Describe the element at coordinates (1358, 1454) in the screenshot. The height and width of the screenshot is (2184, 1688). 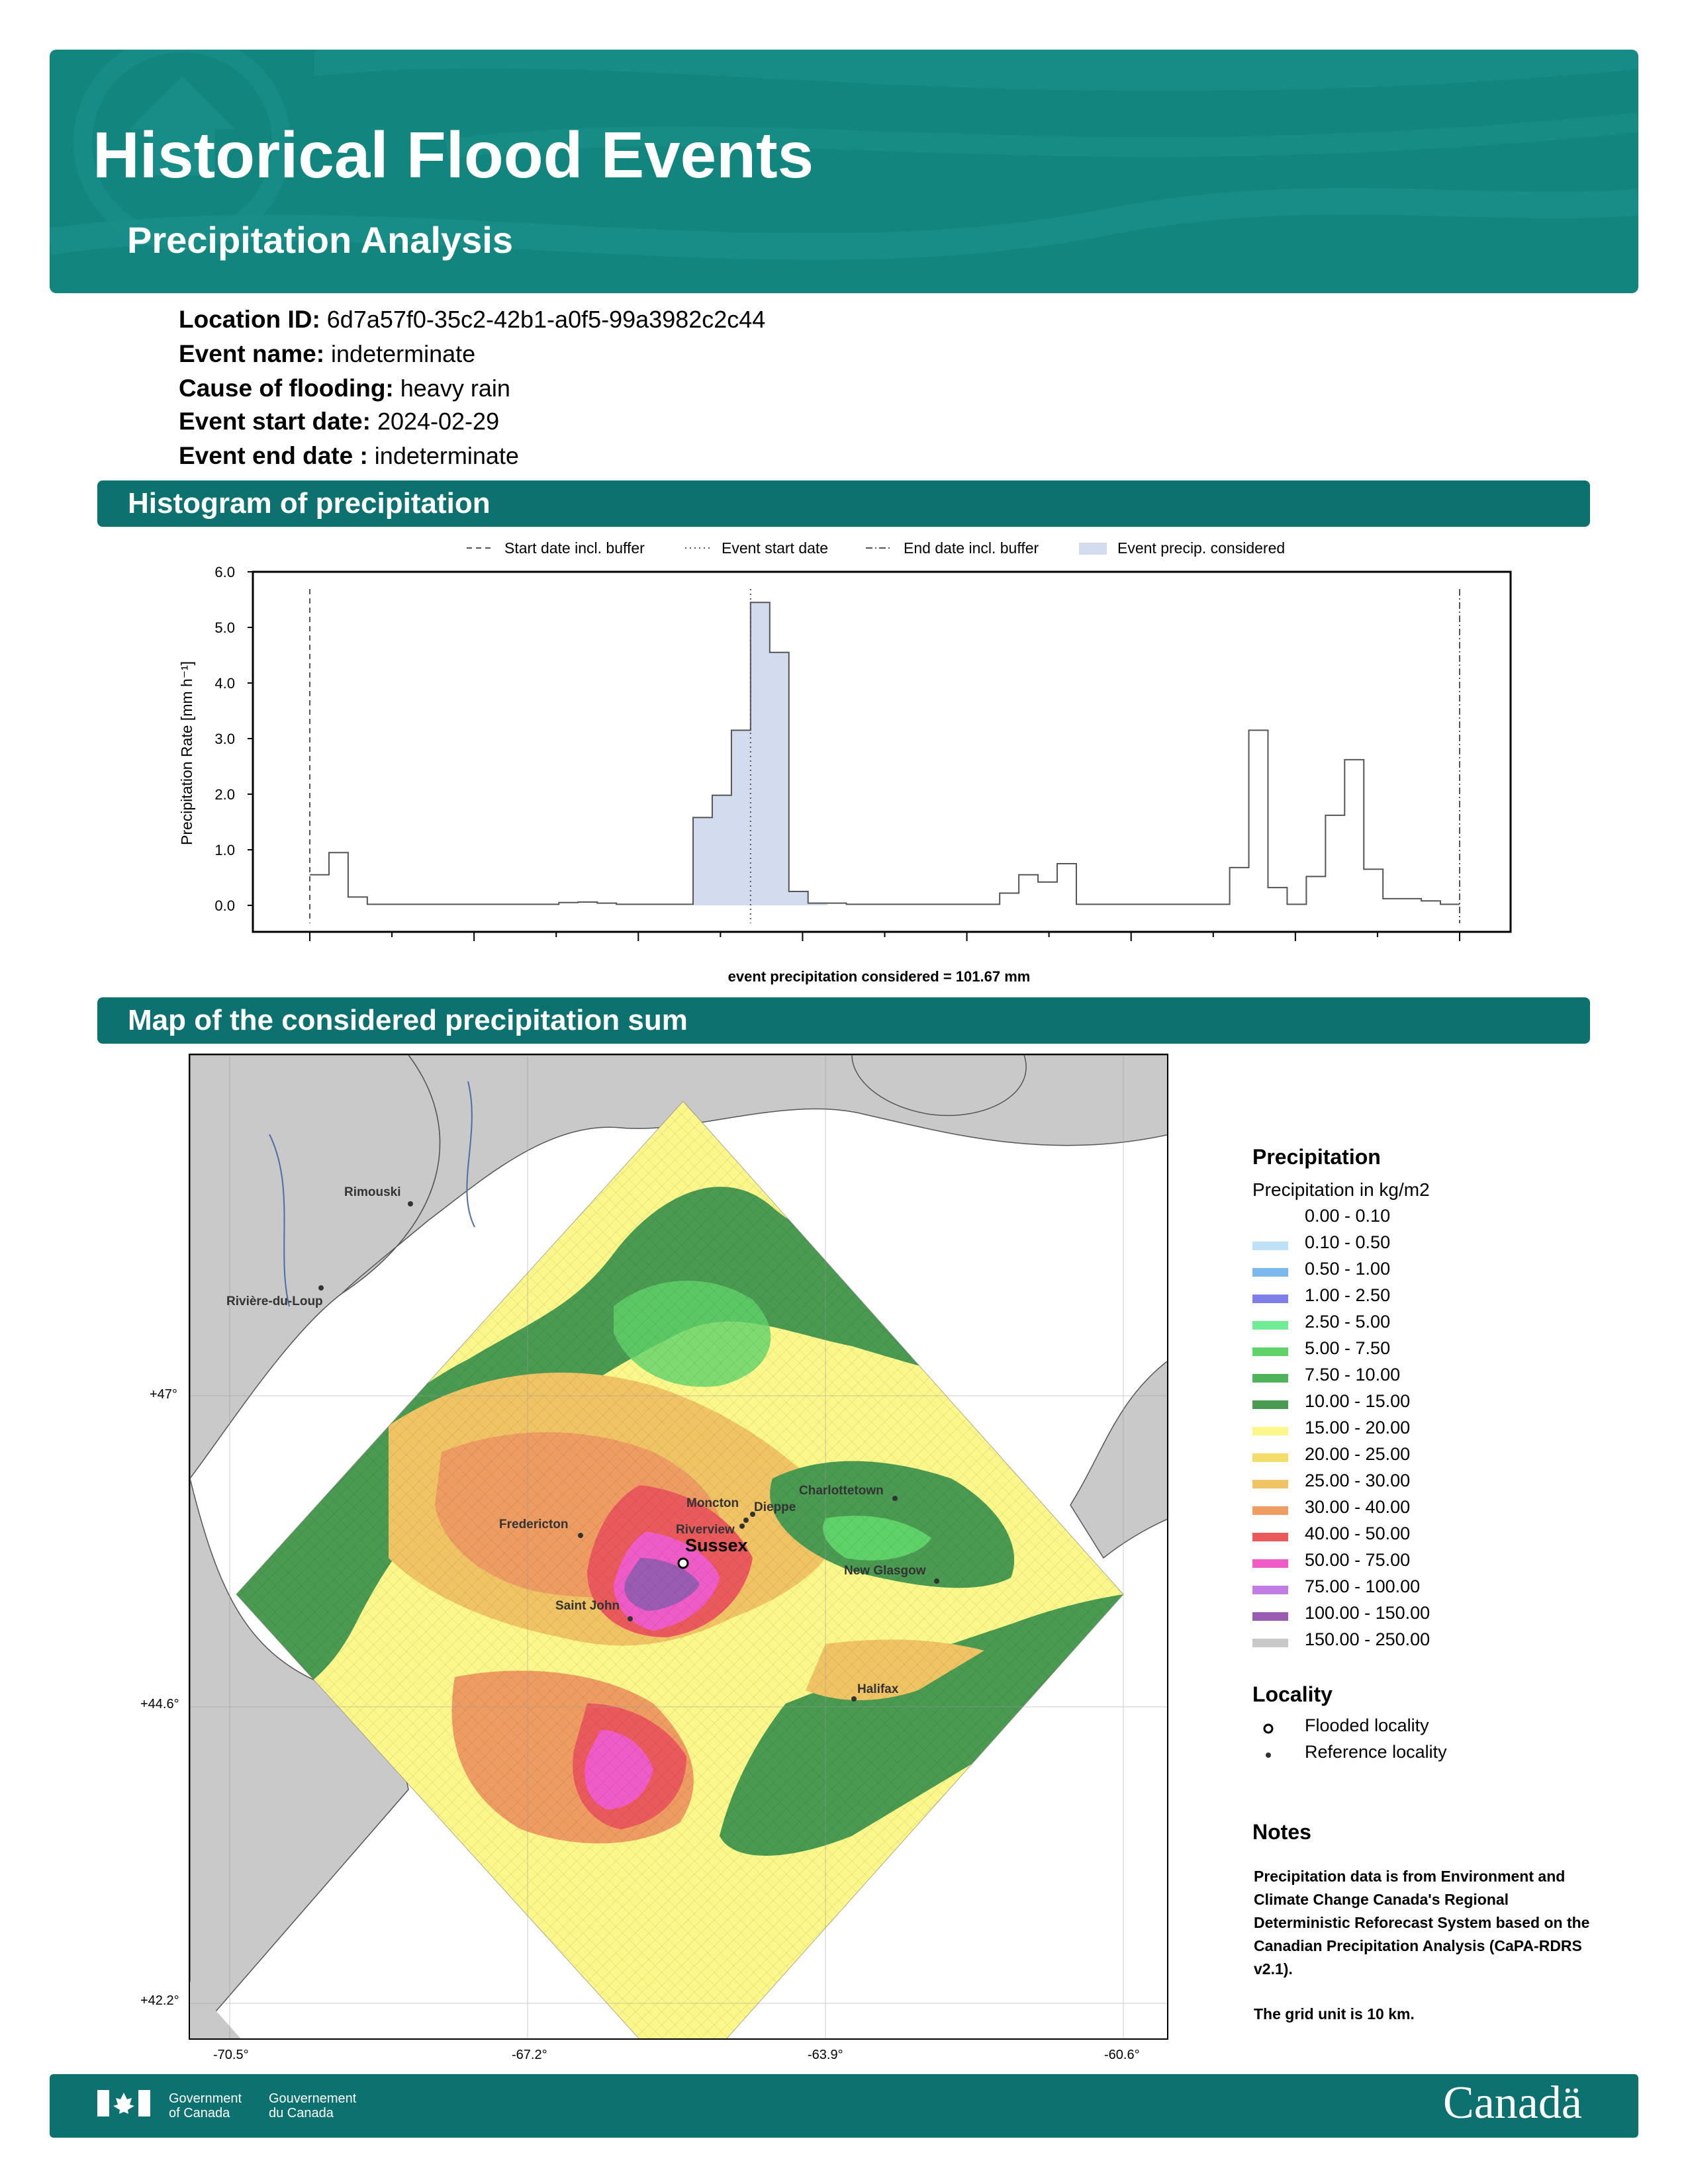
I see `legend-label: 20.00 - 25.00` at that location.